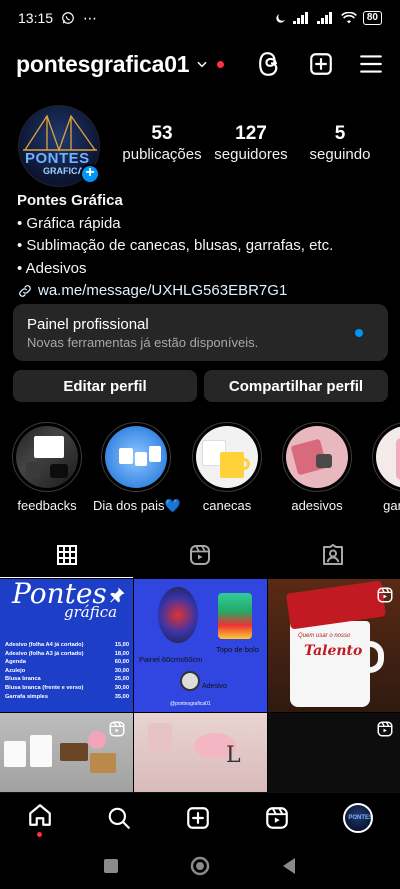  I want to click on mug-text: Talento, so click(333, 651).